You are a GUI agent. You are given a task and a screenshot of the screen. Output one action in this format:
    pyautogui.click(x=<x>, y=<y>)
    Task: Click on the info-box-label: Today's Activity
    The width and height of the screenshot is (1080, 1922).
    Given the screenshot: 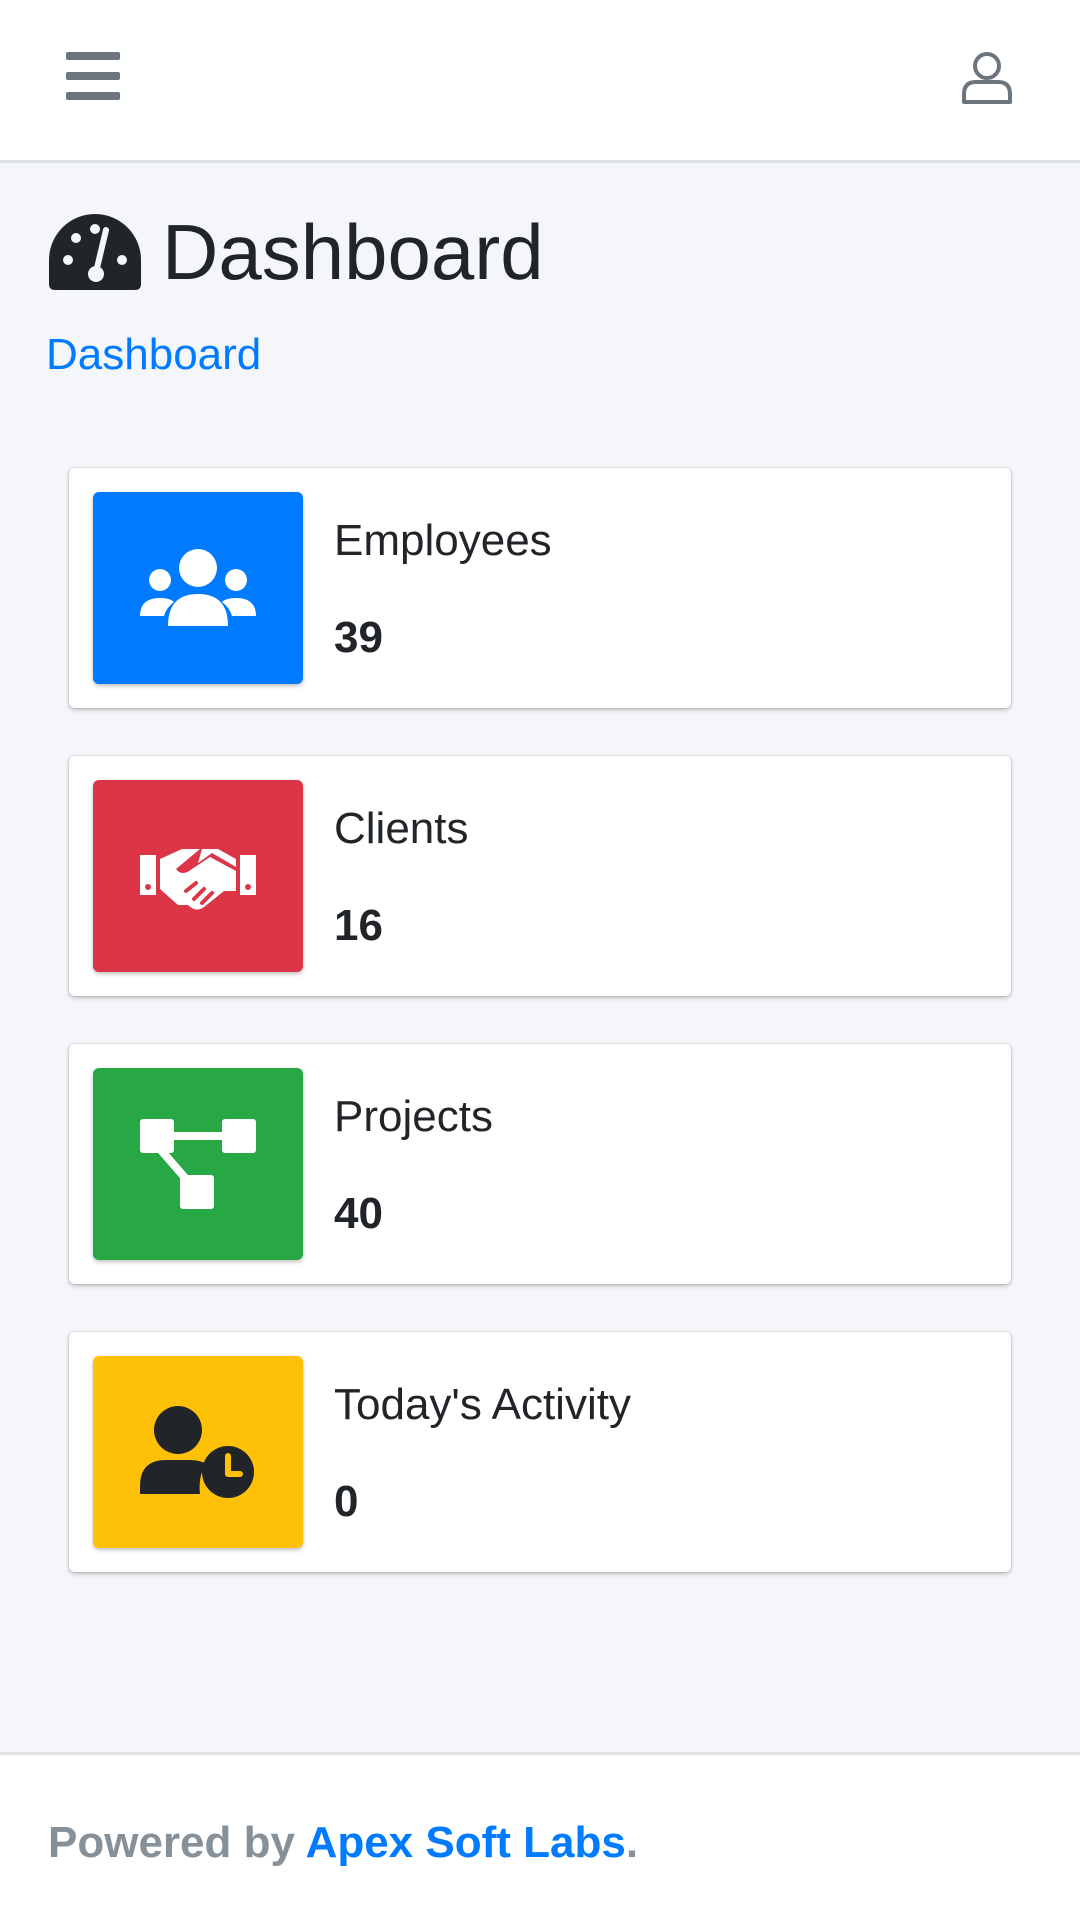 What is the action you would take?
    pyautogui.click(x=482, y=1404)
    